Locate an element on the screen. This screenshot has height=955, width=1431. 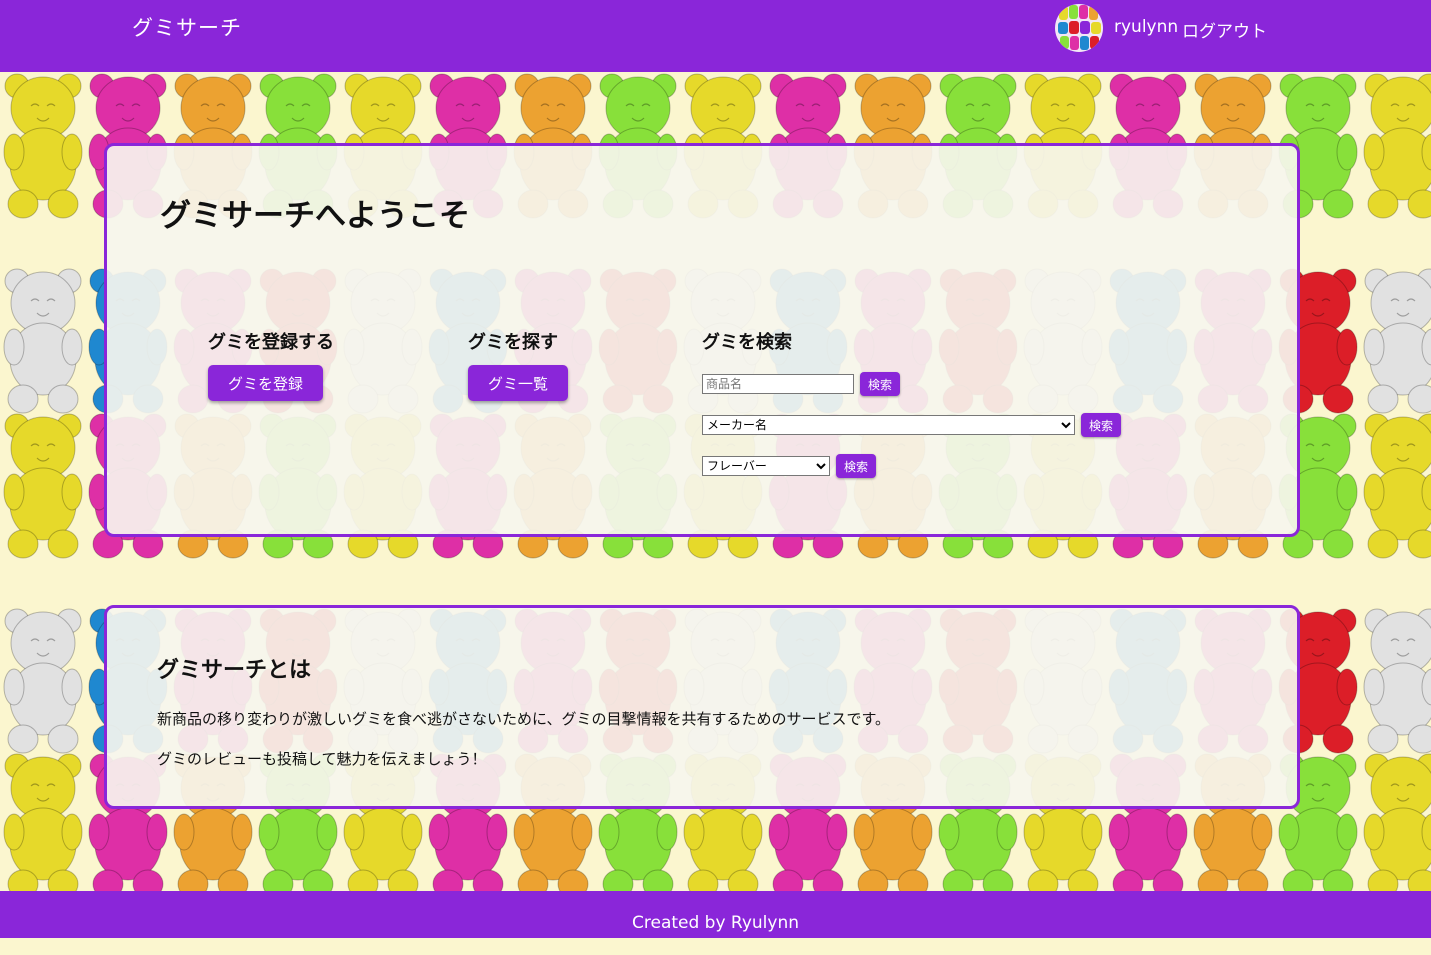
gummy-avatar-icon is located at coordinates (1079, 28).